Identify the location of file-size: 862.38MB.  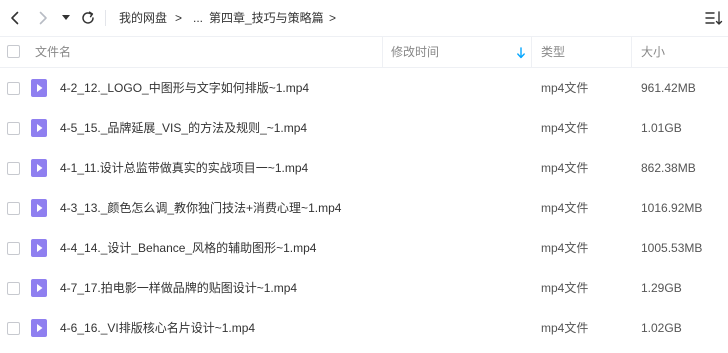
(668, 168).